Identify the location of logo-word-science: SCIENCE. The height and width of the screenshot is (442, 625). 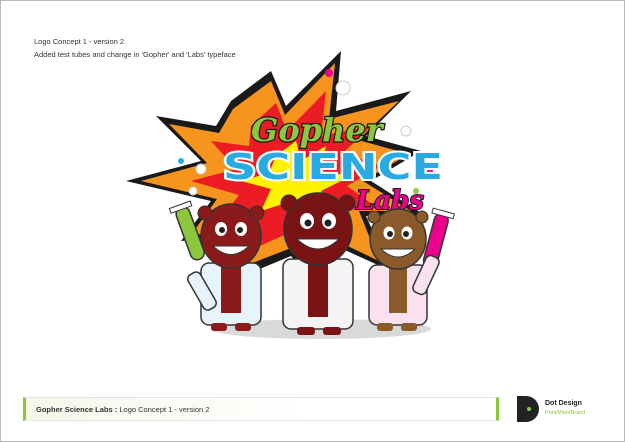
(333, 167).